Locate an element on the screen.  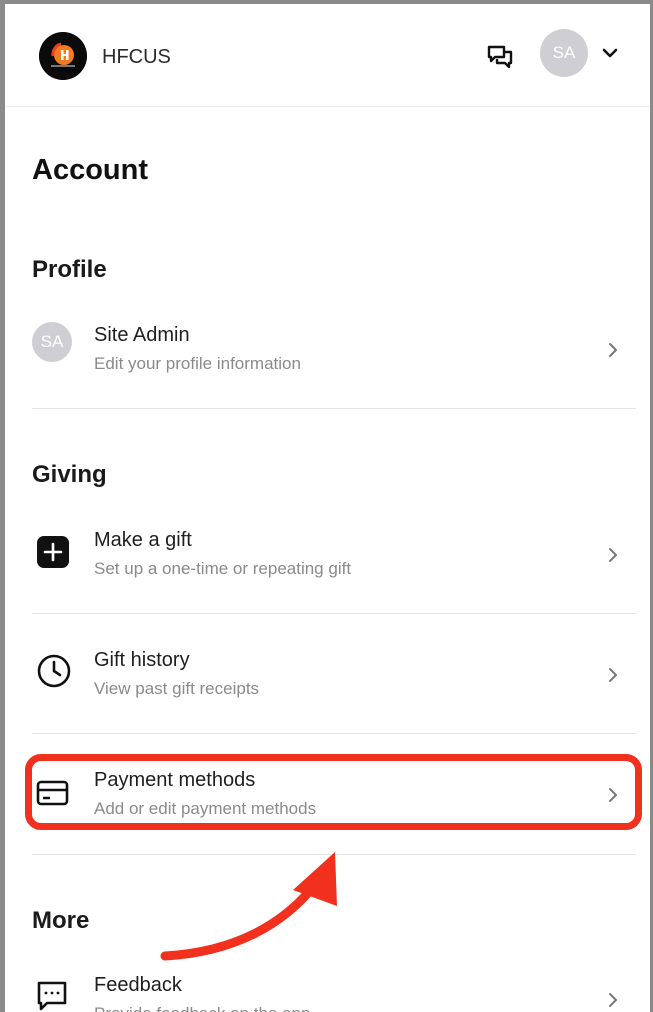
profile-name: Site Admin is located at coordinates (142, 335).